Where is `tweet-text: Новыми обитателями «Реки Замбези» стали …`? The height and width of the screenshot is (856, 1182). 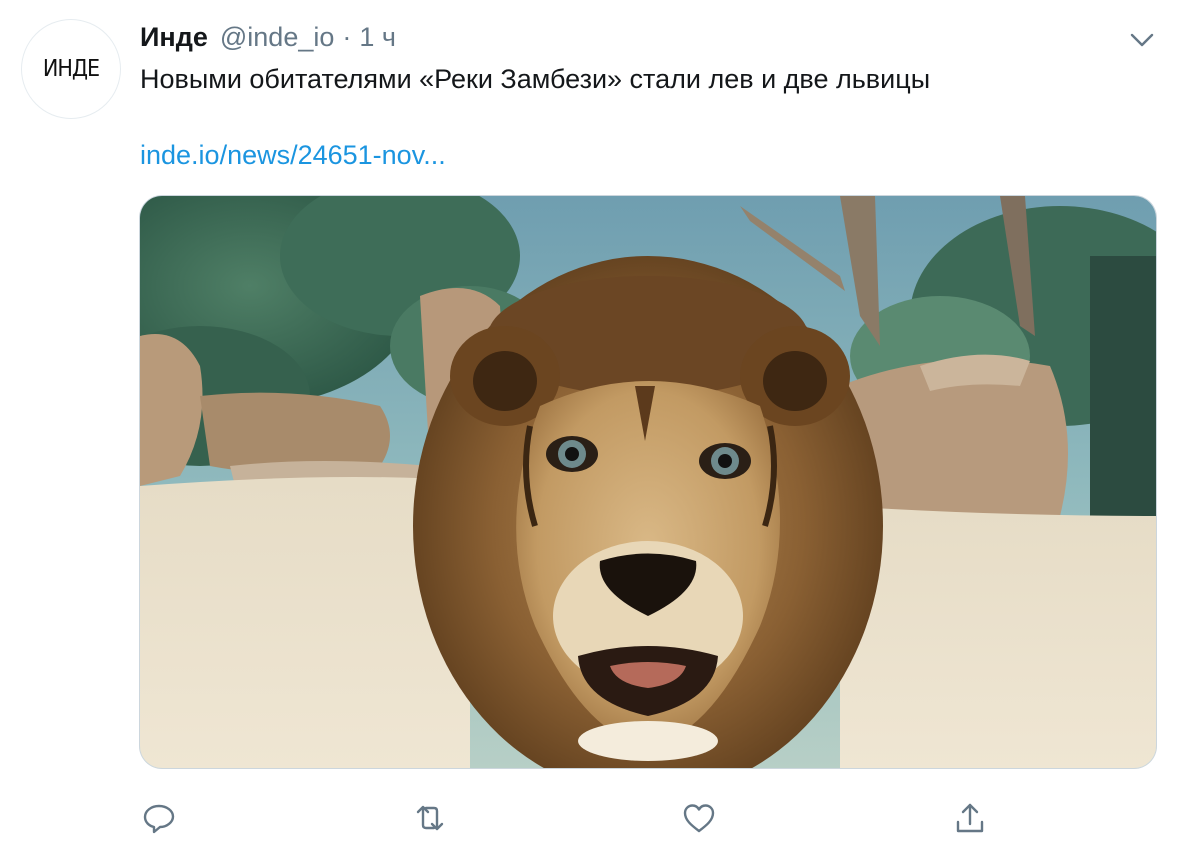 tweet-text: Новыми обитателями «Реки Замбези» стали … is located at coordinates (535, 79).